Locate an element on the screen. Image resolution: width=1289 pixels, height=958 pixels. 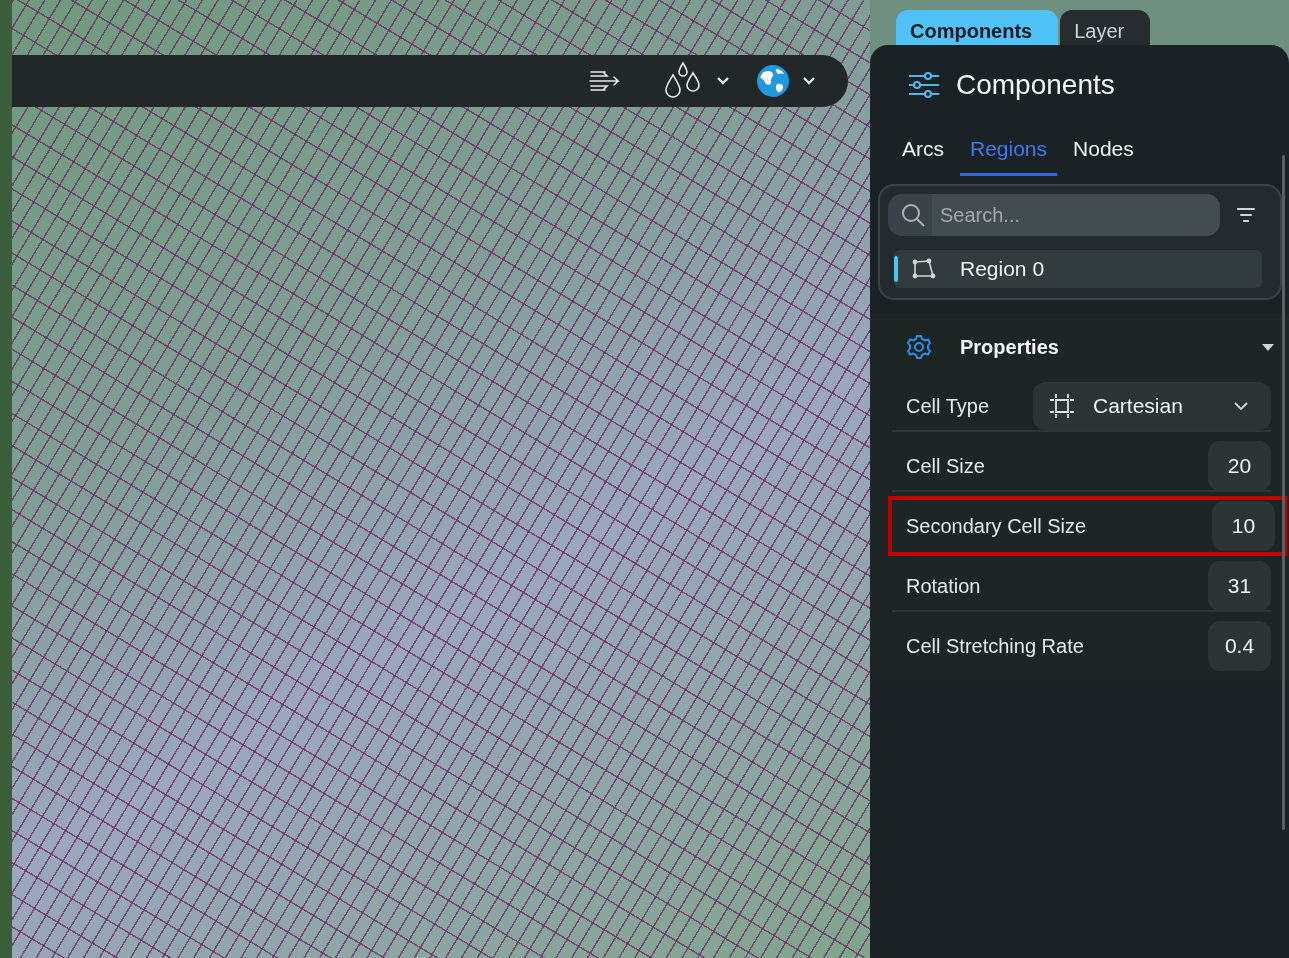
settings-icon is located at coordinates (919, 347).